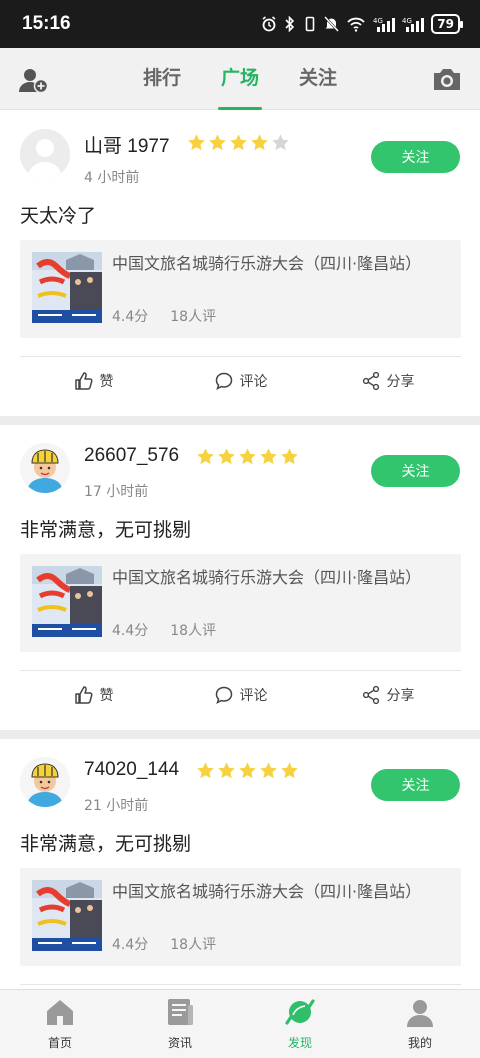  What do you see at coordinates (162, 79) in the screenshot?
I see `tab-ranking: 排行` at bounding box center [162, 79].